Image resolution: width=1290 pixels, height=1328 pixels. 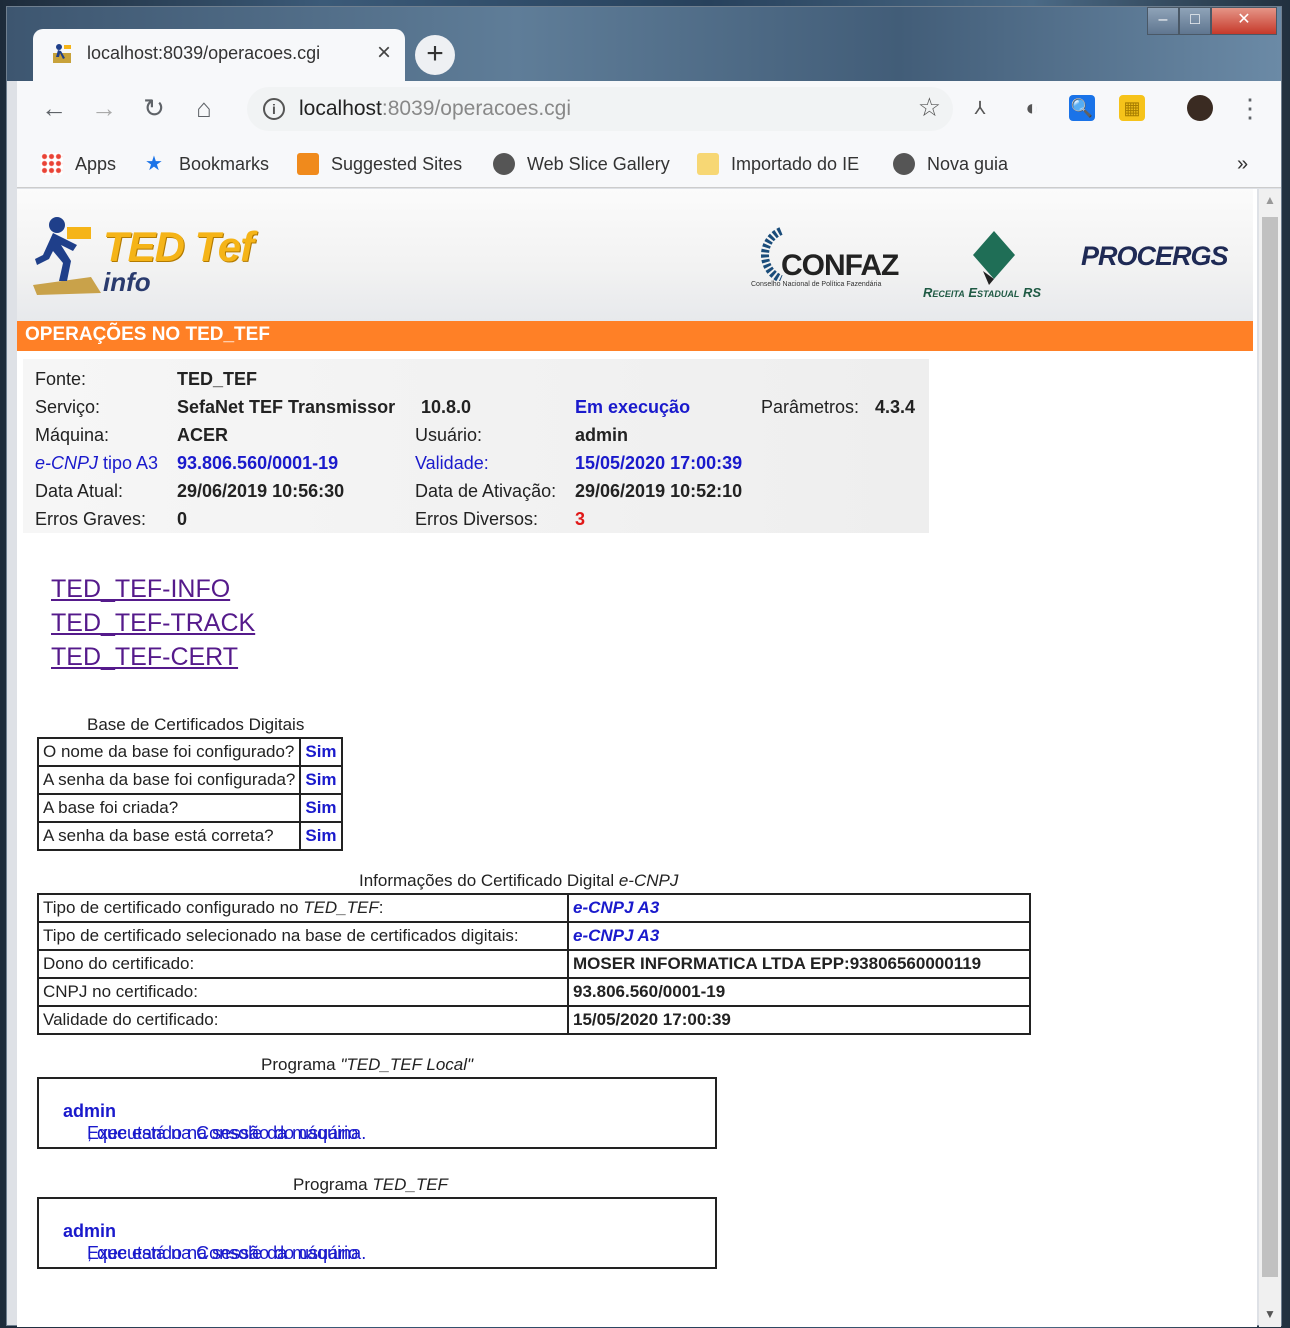 What do you see at coordinates (144, 657) in the screenshot?
I see `link-ted-tef-cert: TED_TEF-CERT` at bounding box center [144, 657].